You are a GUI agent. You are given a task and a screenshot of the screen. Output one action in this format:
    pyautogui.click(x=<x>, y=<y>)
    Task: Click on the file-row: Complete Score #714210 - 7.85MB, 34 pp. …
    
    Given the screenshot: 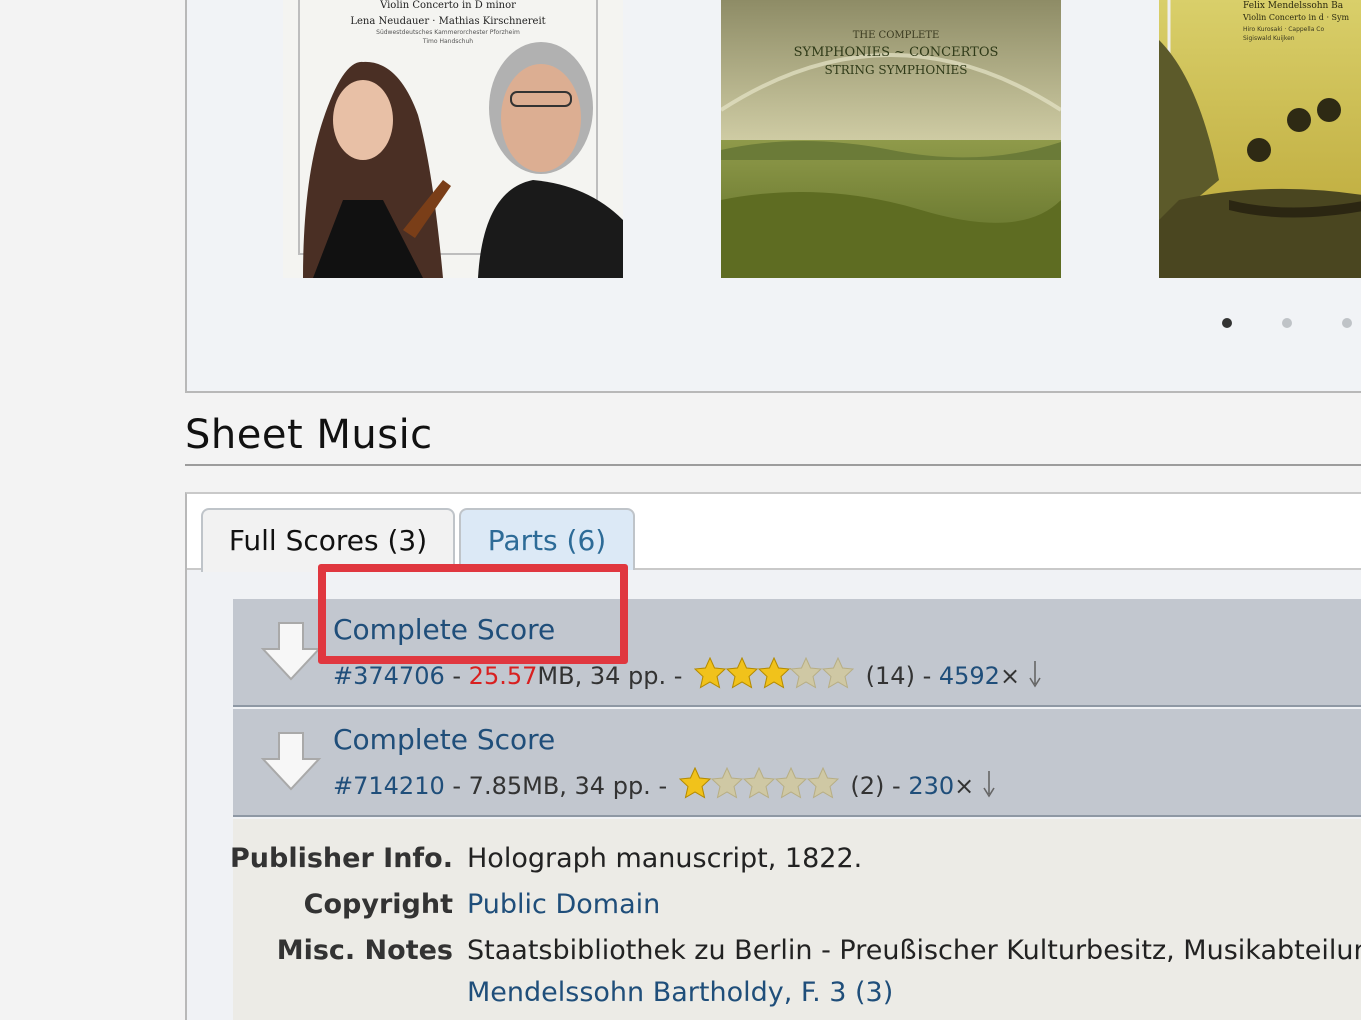 What is the action you would take?
    pyautogui.click(x=797, y=763)
    